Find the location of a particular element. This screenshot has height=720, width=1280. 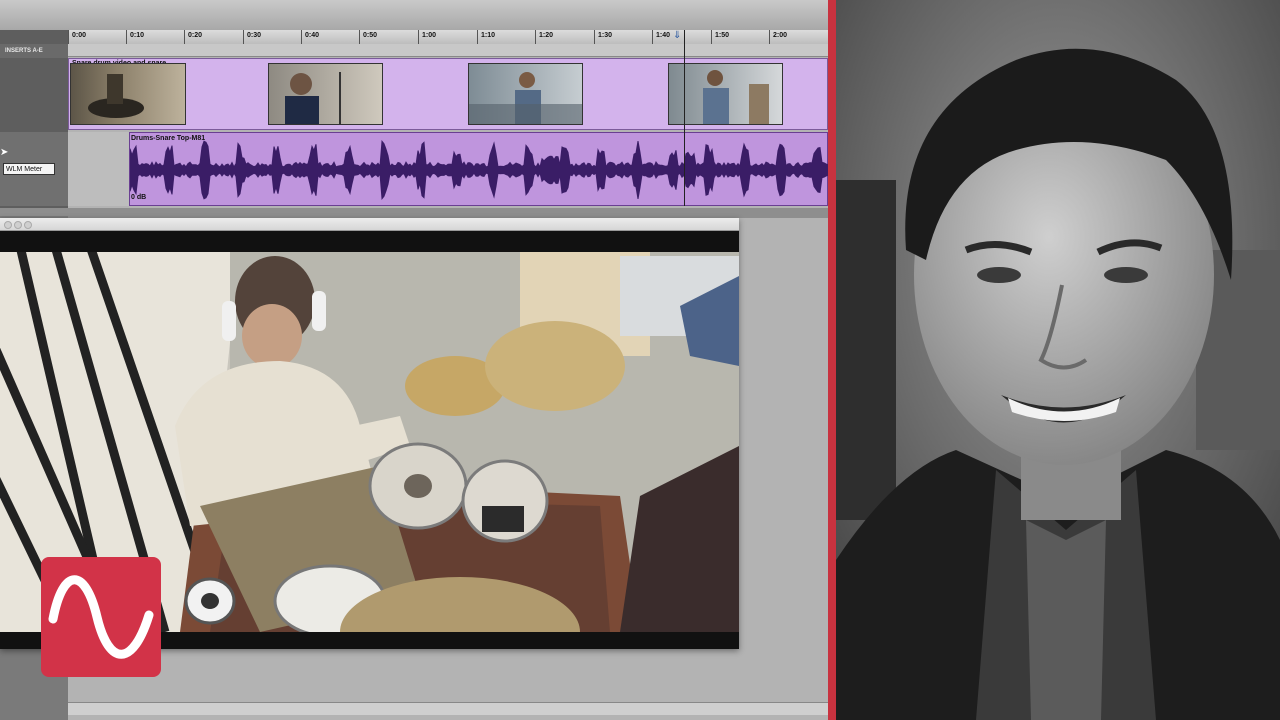

video-window-titlebar is located at coordinates (369, 224).